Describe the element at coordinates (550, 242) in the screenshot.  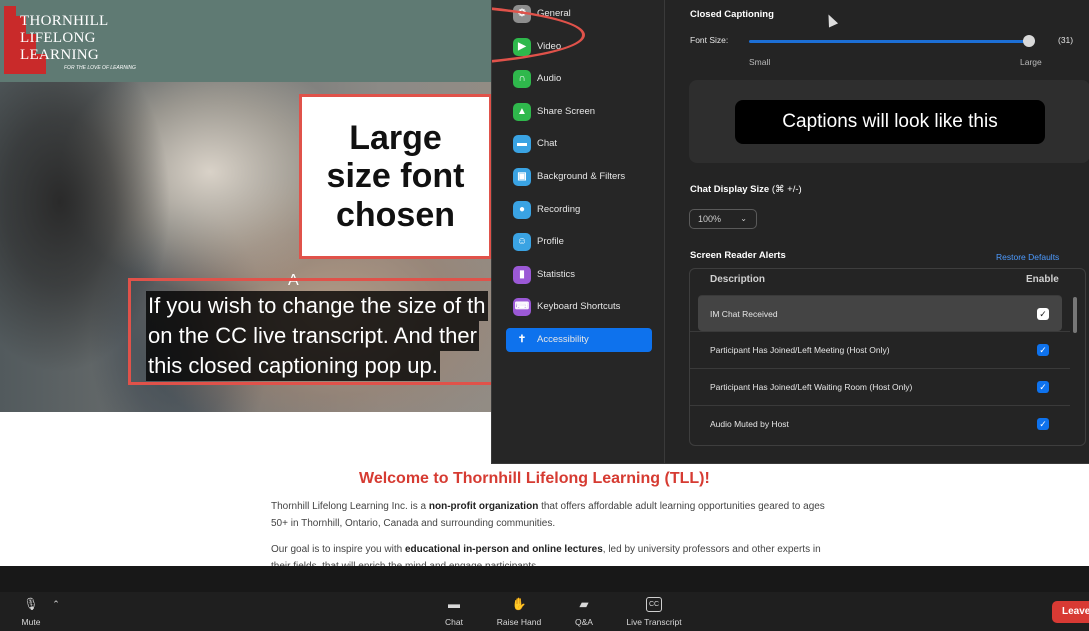
I see `sidebar-item-label: Profile` at that location.